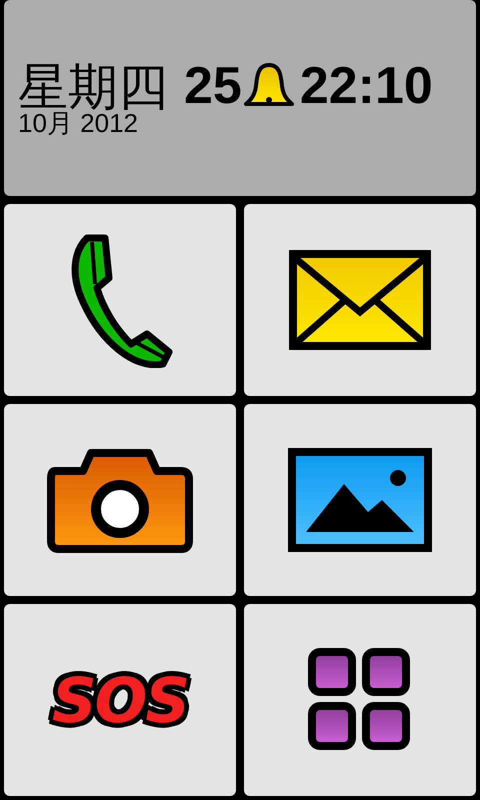 The image size is (480, 800). I want to click on gallery-tile, so click(360, 500).